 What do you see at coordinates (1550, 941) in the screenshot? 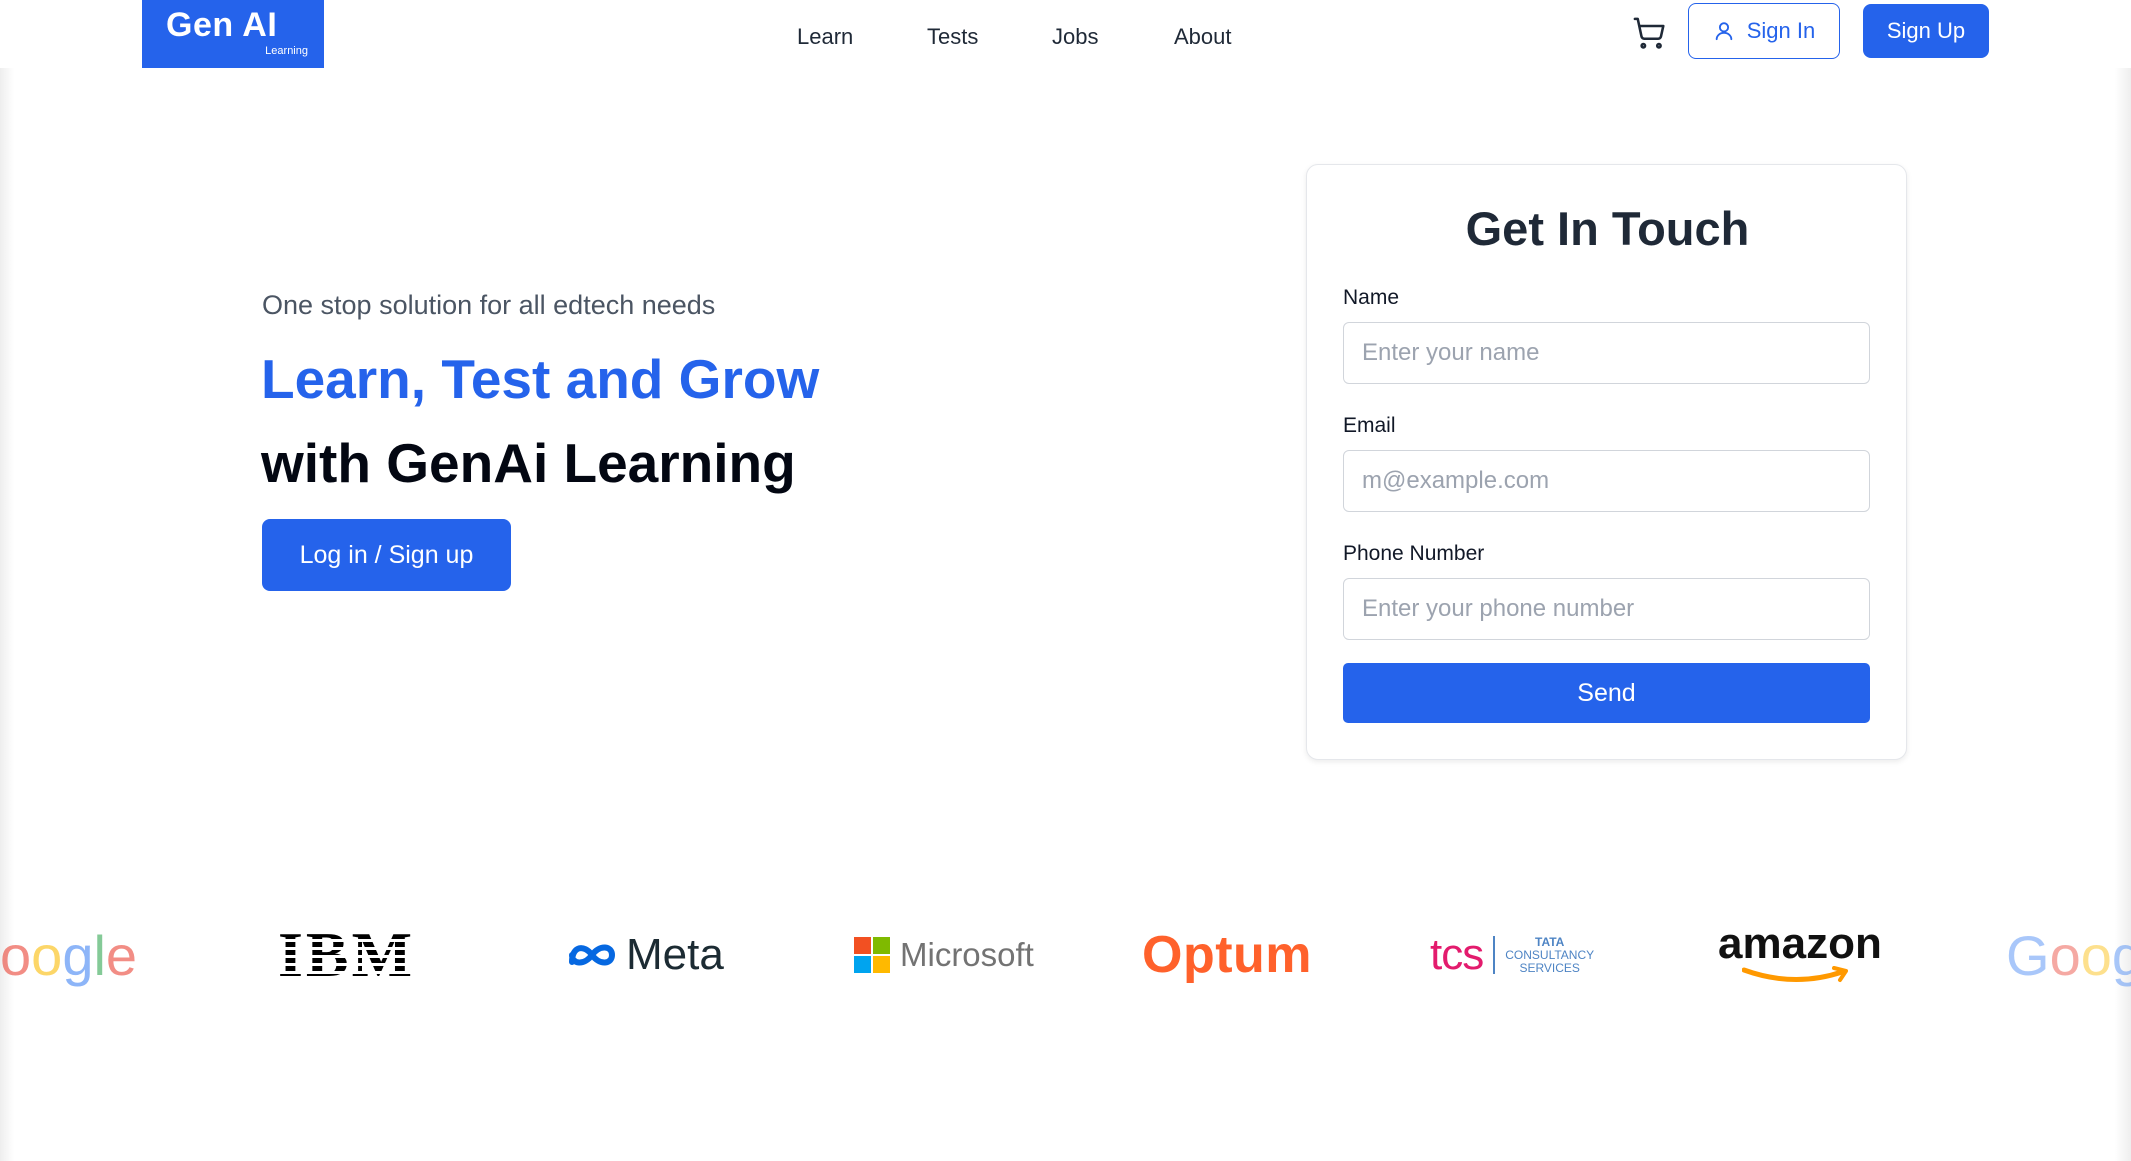
I see `tcs-line-1: TATA` at bounding box center [1550, 941].